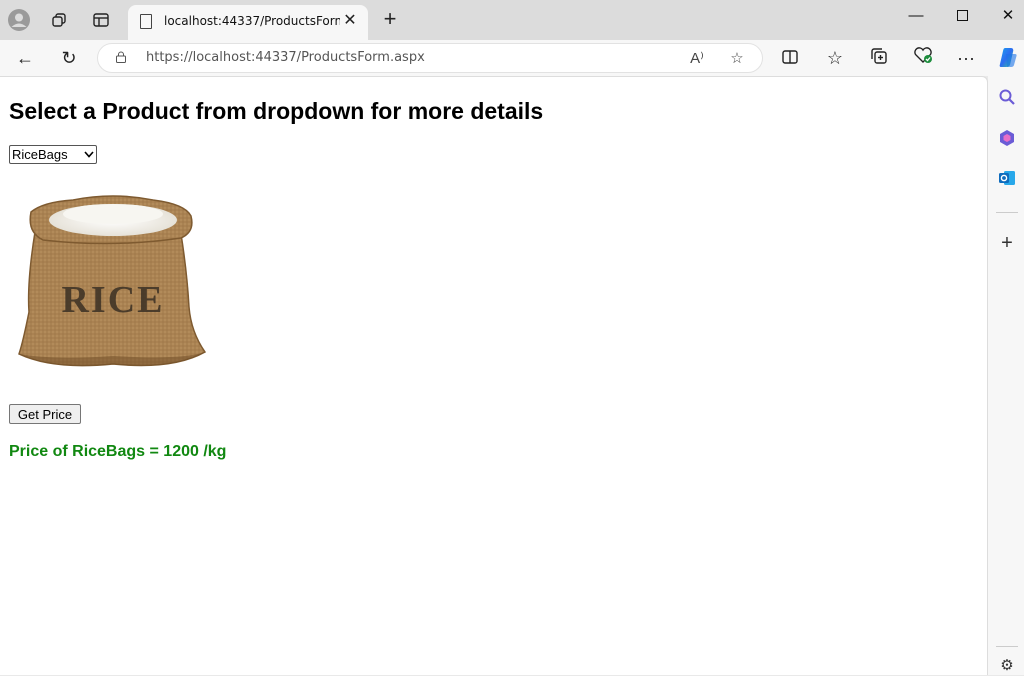 The width and height of the screenshot is (1024, 676). What do you see at coordinates (1004, 16) in the screenshot?
I see `window-close-icon: ✕` at bounding box center [1004, 16].